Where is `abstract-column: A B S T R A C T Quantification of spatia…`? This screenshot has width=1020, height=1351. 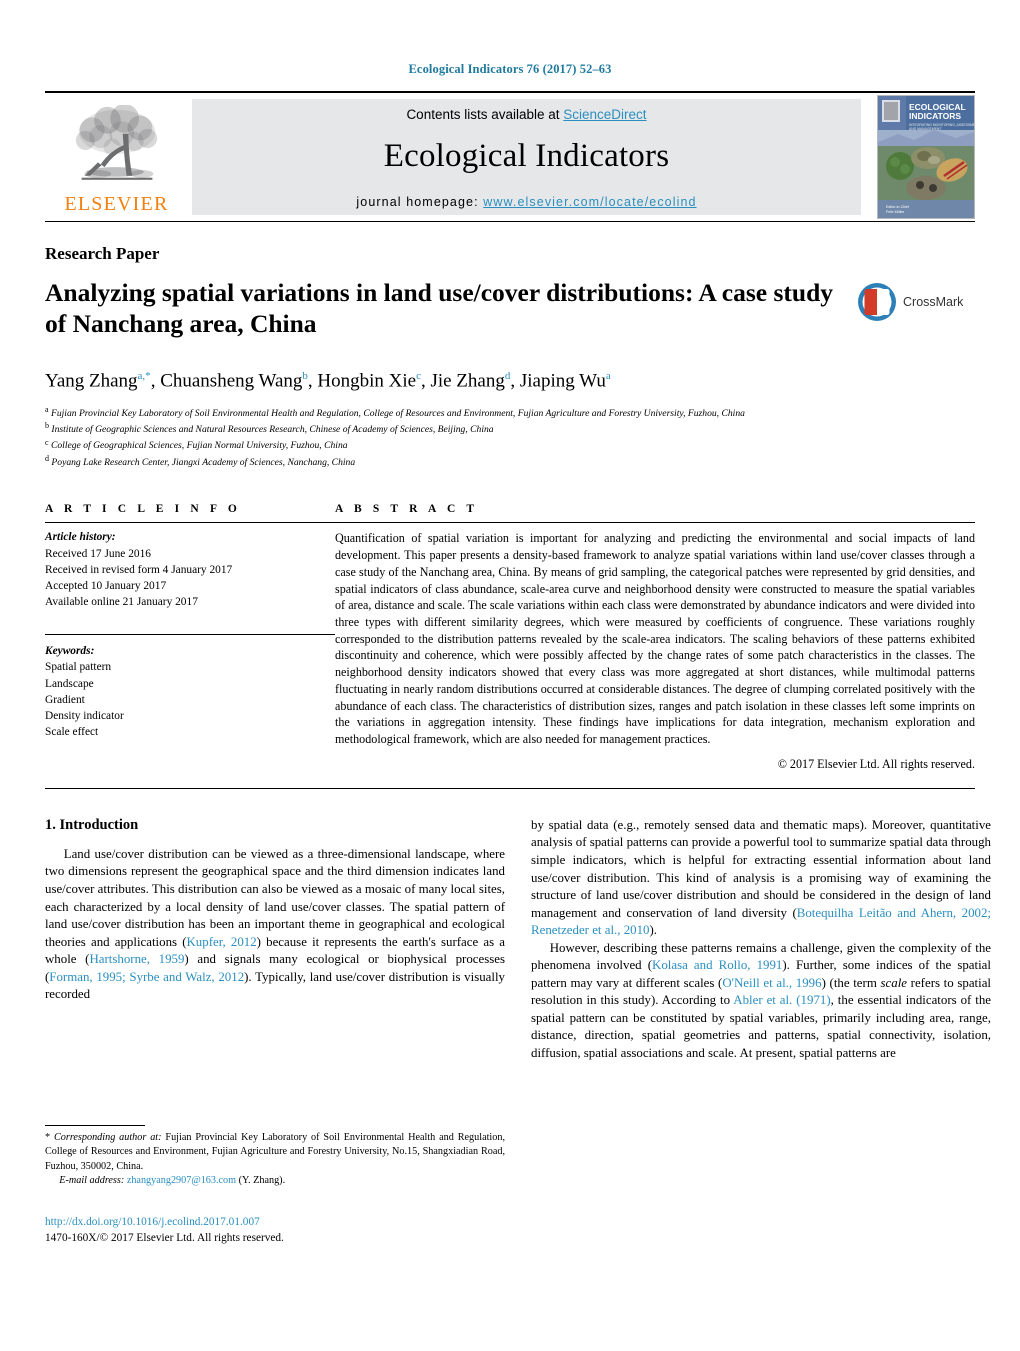 abstract-column: A B S T R A C T Quantification of spatia… is located at coordinates (655, 637).